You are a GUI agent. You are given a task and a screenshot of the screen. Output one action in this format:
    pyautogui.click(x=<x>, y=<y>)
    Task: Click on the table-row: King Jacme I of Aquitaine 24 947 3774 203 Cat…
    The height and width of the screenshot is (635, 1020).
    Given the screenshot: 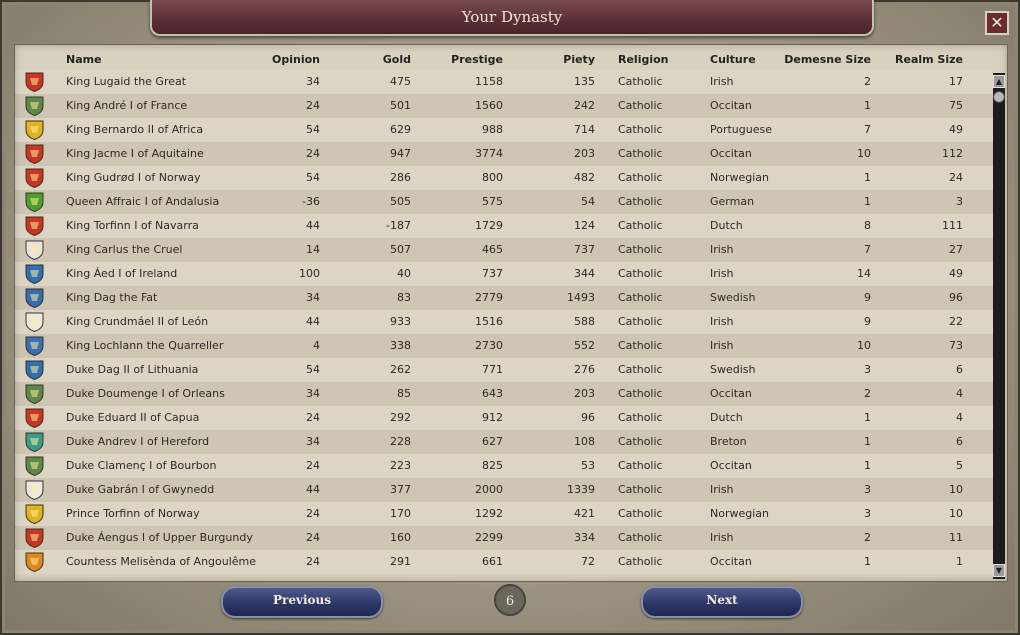 What is the action you would take?
    pyautogui.click(x=504, y=154)
    